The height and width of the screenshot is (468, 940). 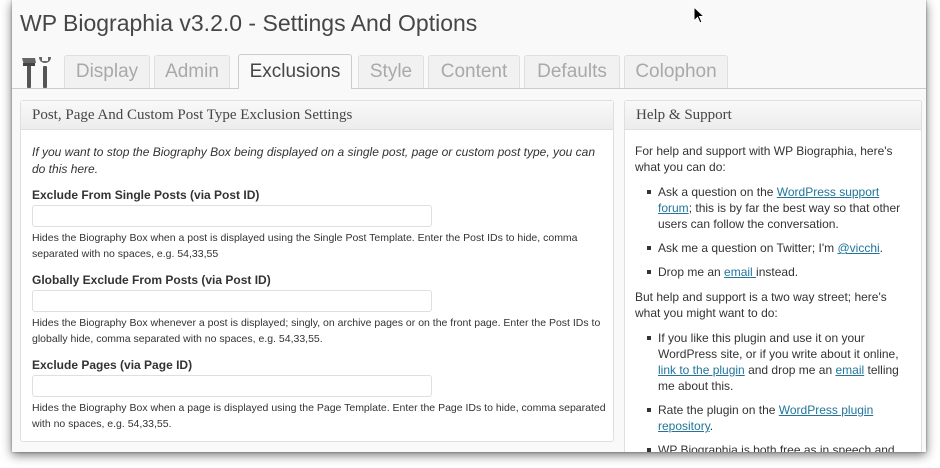 I want to click on mouse-pointer-icon, so click(x=699, y=15).